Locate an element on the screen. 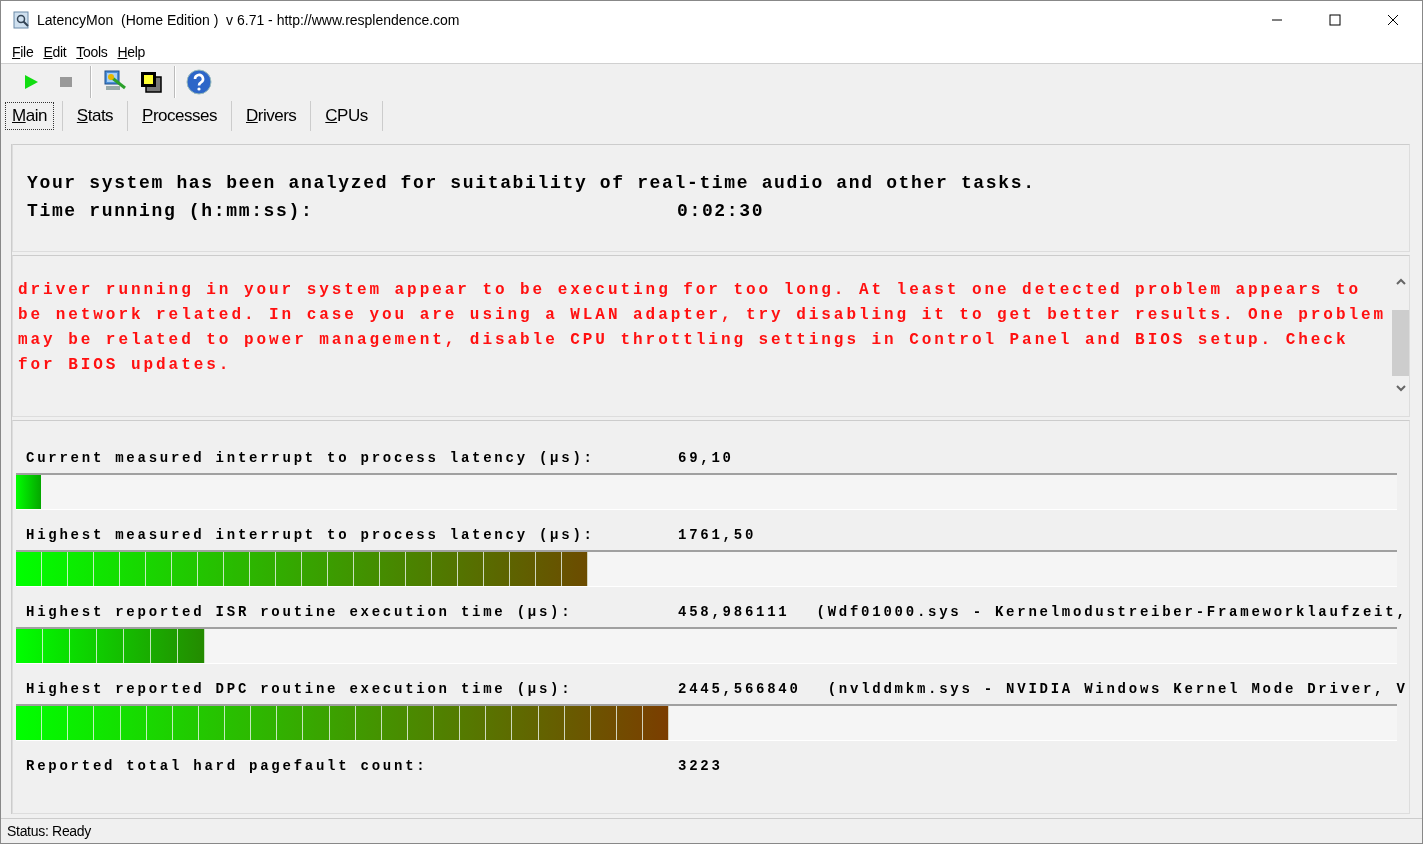 Image resolution: width=1423 pixels, height=844 pixels. metric-value: 3223 is located at coordinates (700, 766).